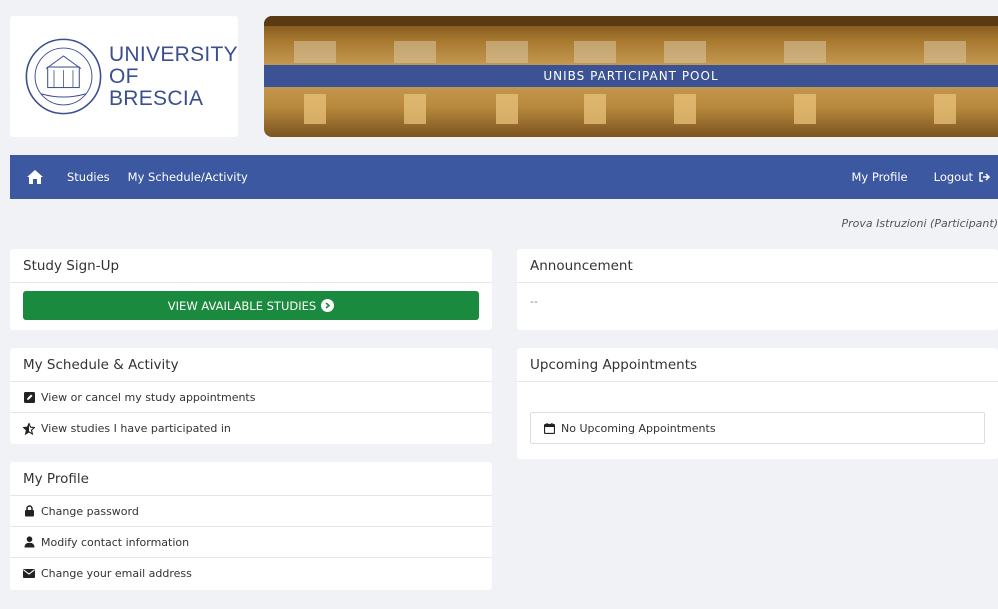  What do you see at coordinates (29, 428) in the screenshot?
I see `star-half-icon` at bounding box center [29, 428].